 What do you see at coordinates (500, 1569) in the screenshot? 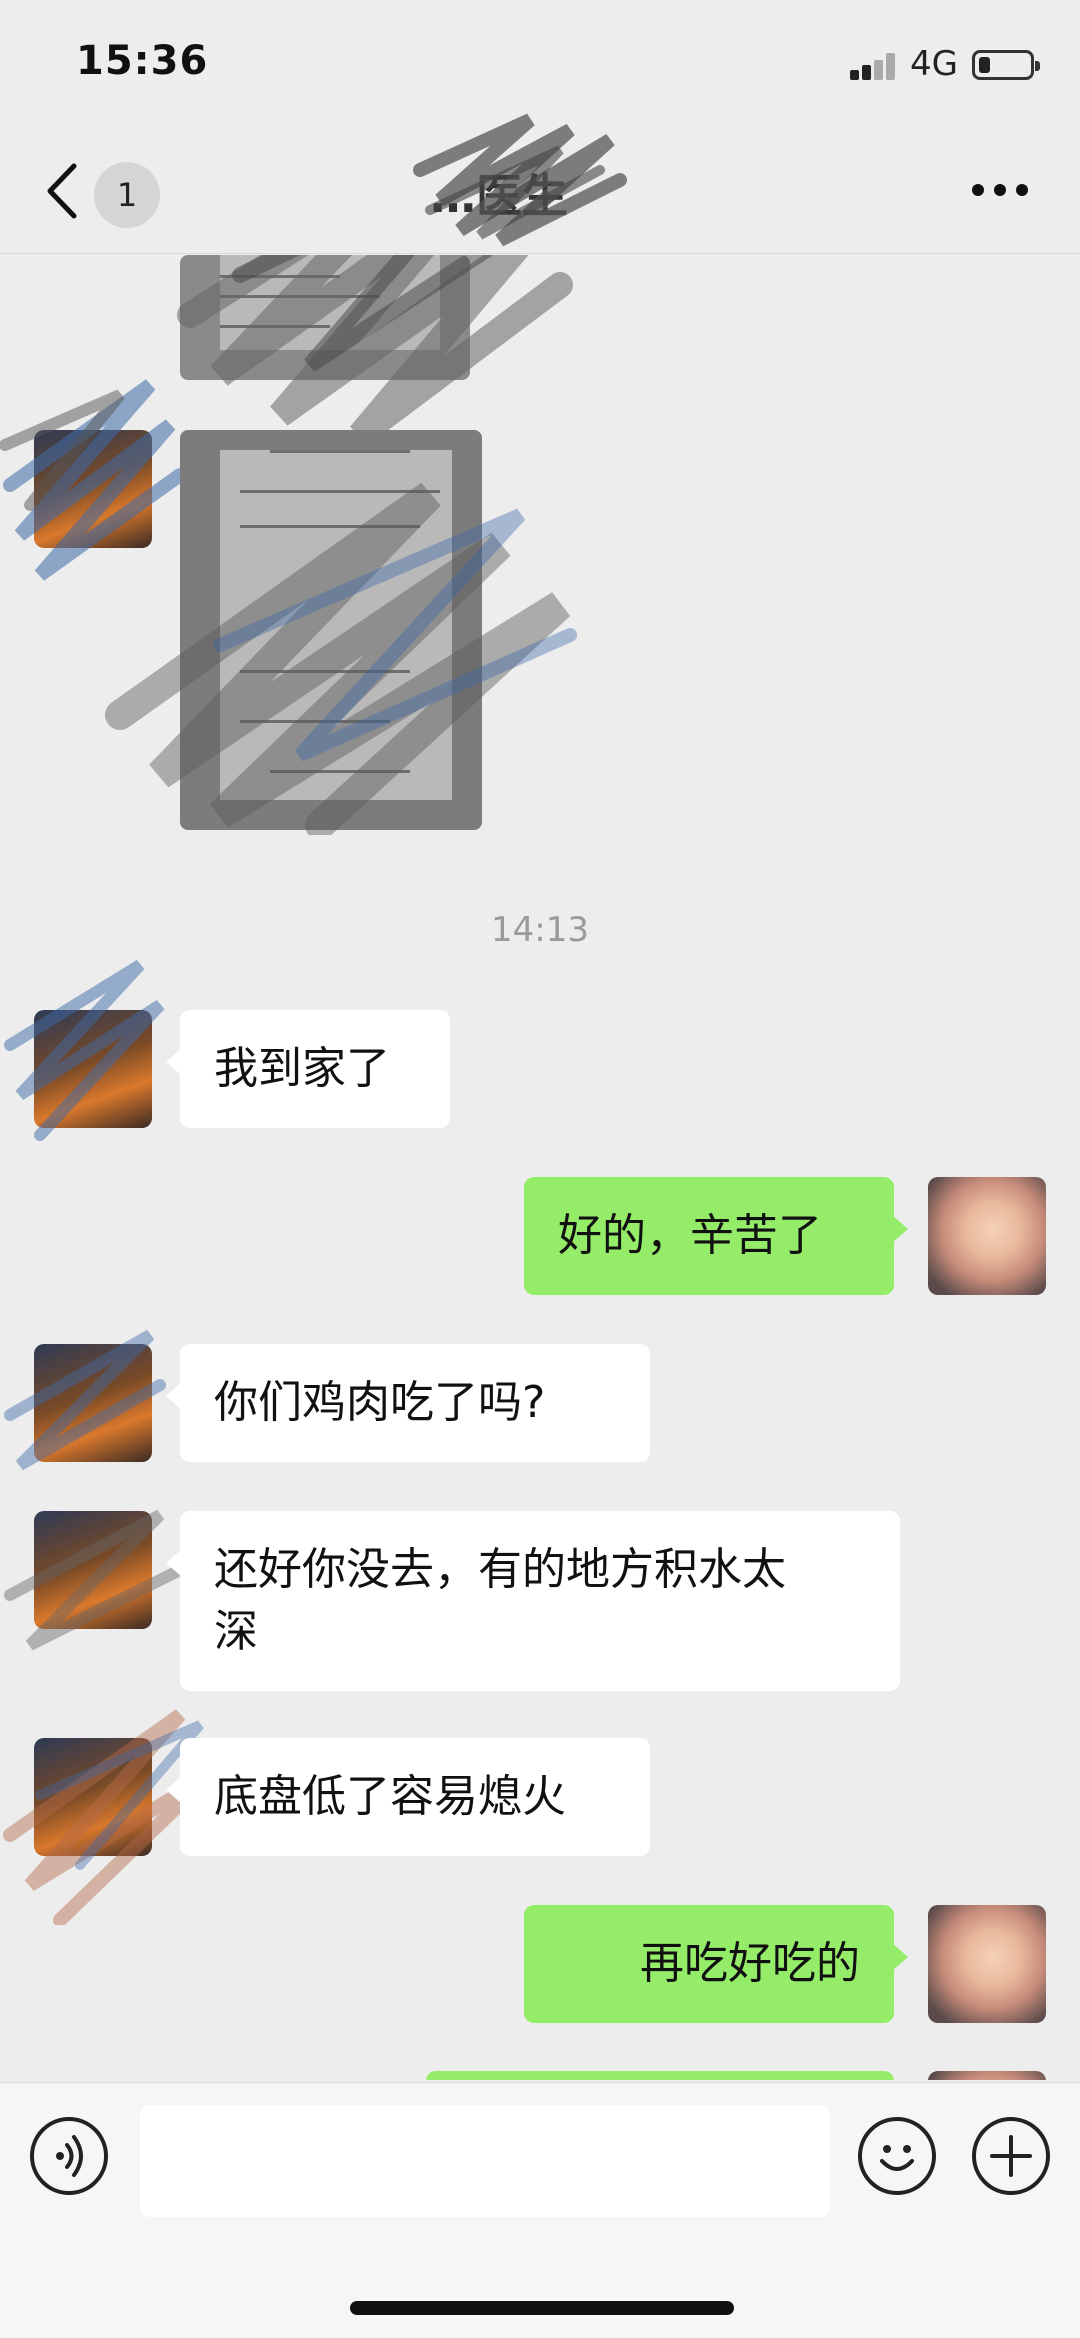
I see `message-text-line: 还好你没去，有的地方积水太` at bounding box center [500, 1569].